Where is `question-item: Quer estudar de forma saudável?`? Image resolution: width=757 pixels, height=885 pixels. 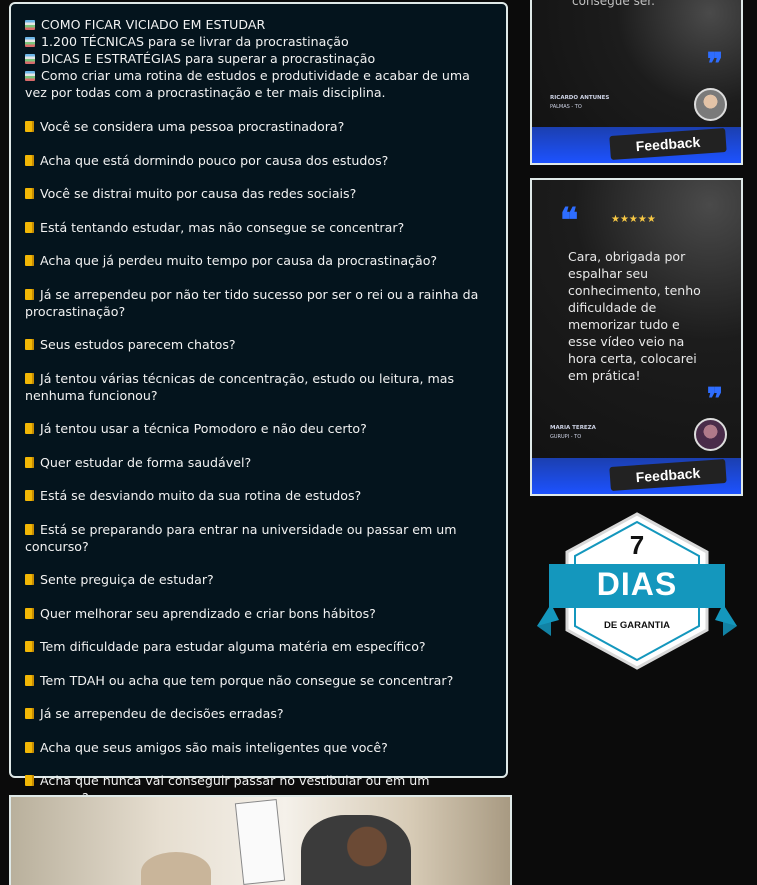
question-item: Quer estudar de forma saudável? is located at coordinates (258, 462).